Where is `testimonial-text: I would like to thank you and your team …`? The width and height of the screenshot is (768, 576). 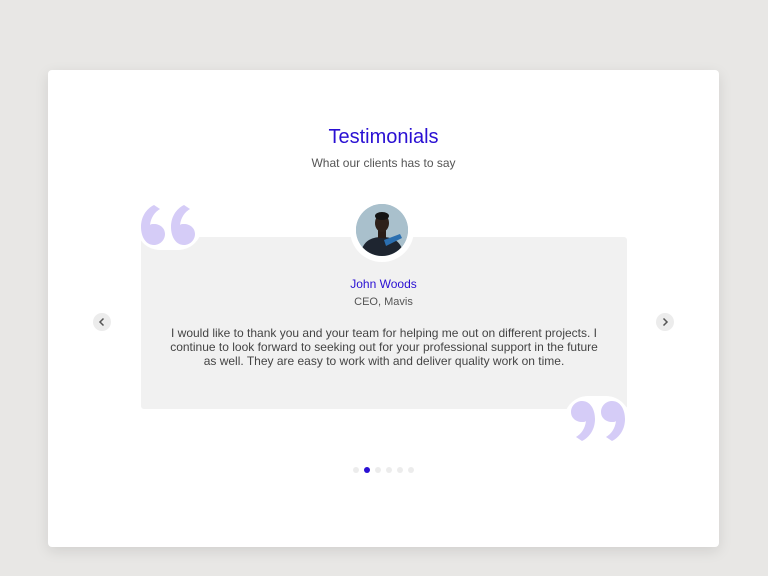 testimonial-text: I would like to thank you and your team … is located at coordinates (384, 347).